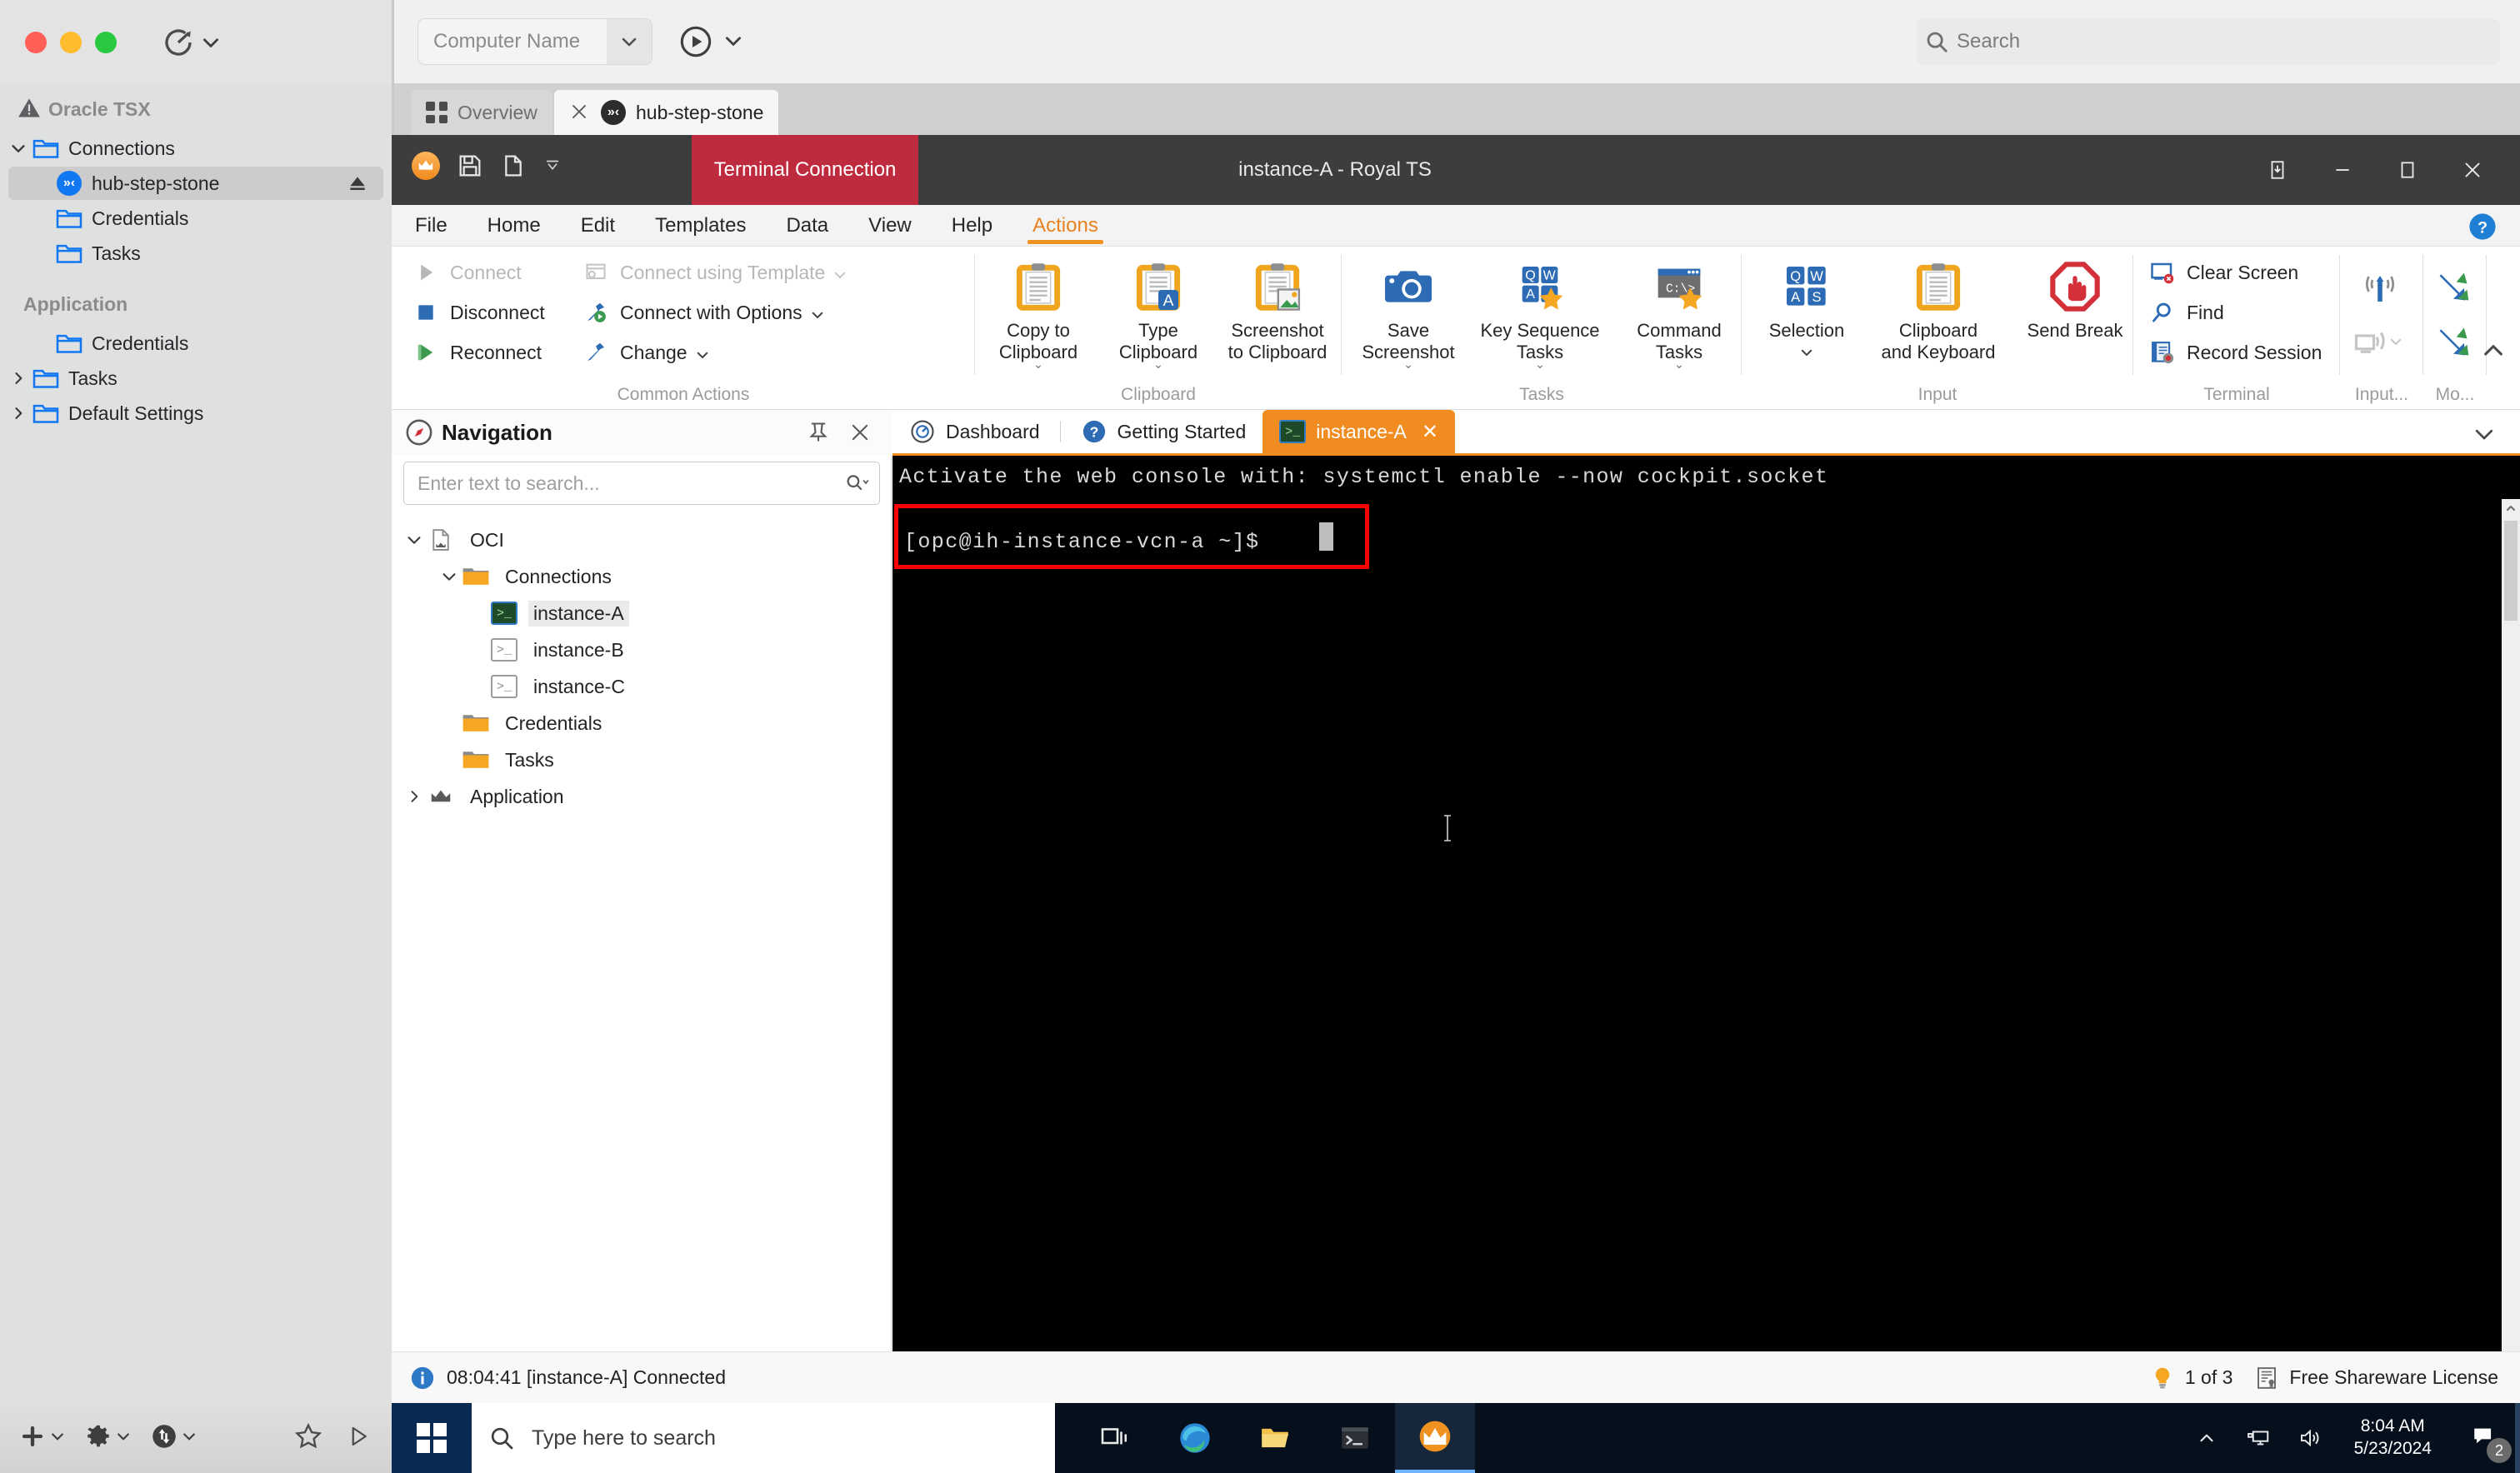  Describe the element at coordinates (695, 42) in the screenshot. I see `play-circle-icon` at that location.